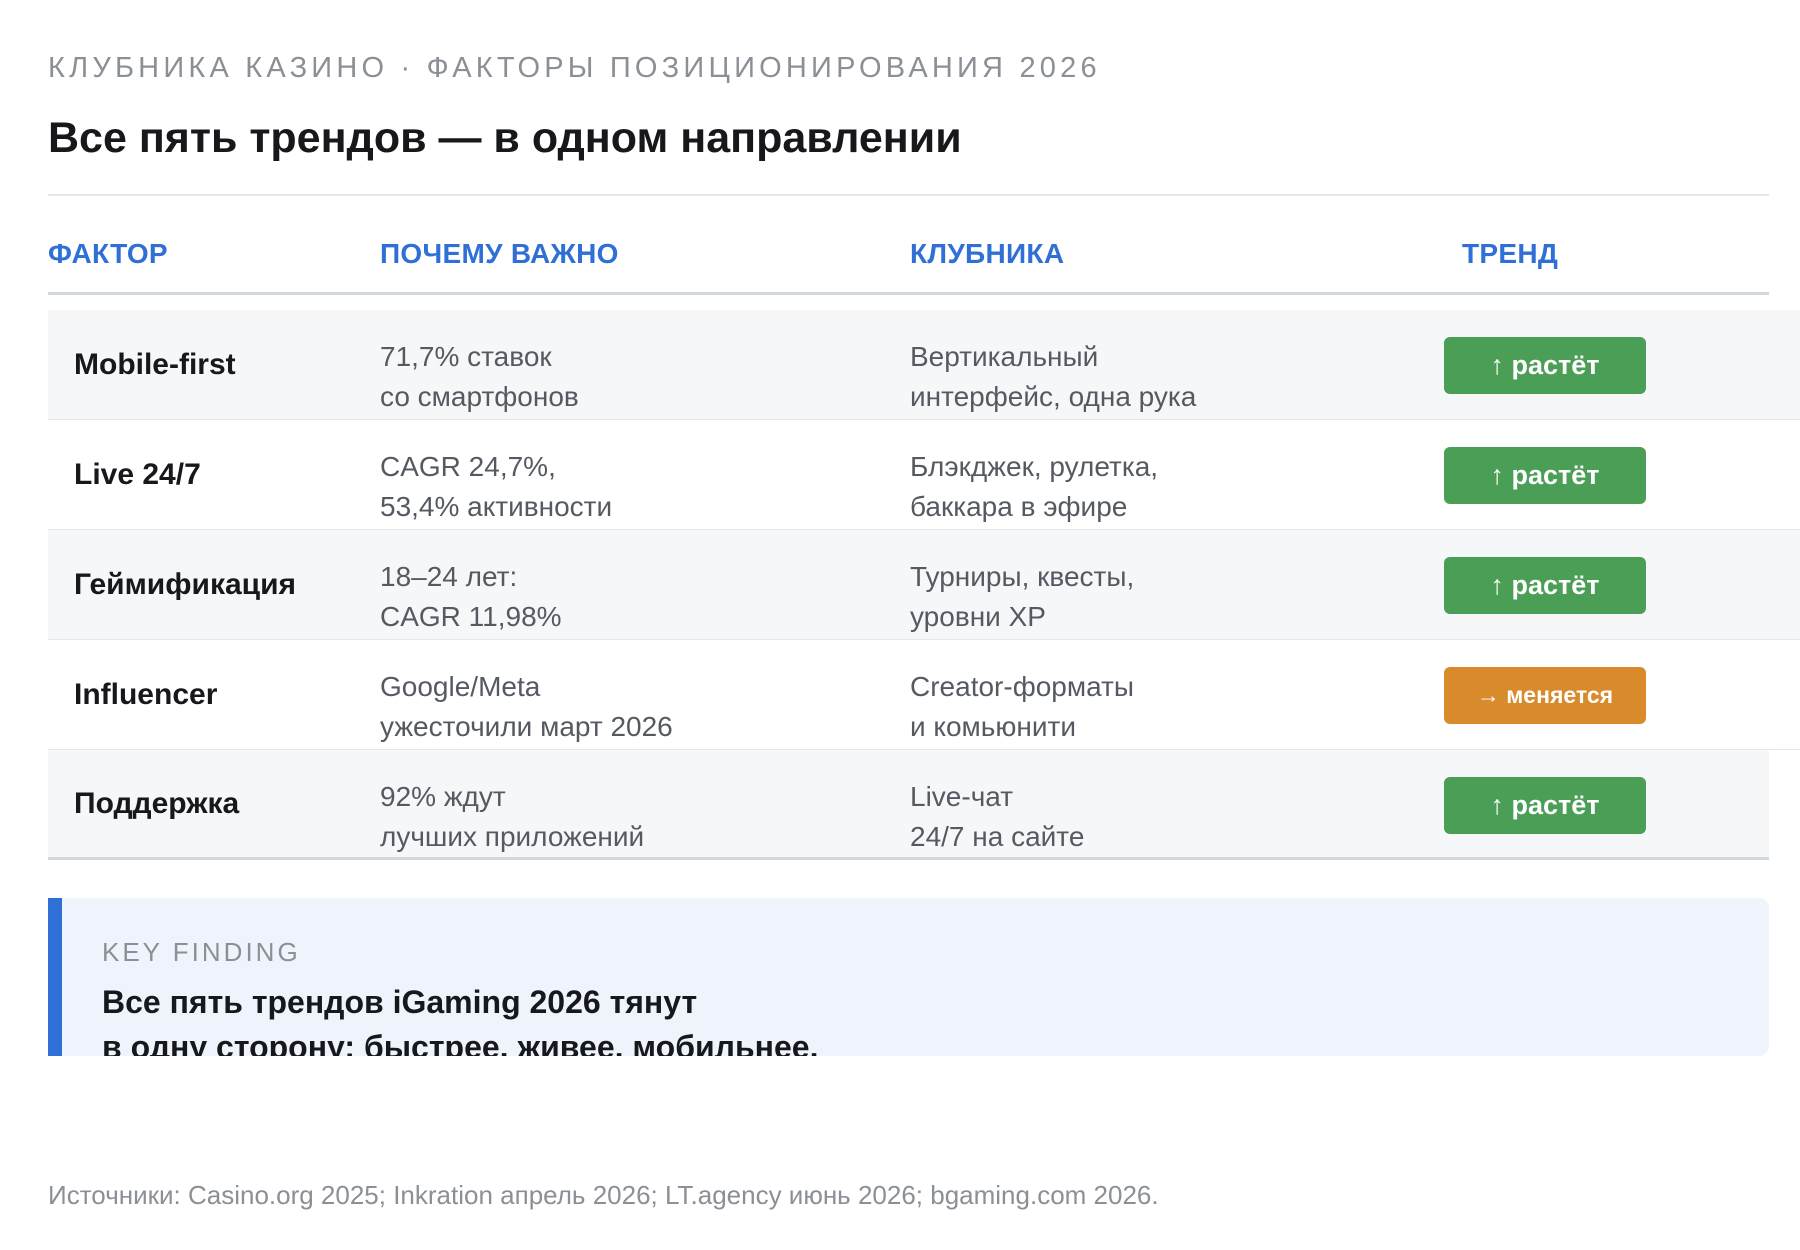 The image size is (1800, 1250). I want to click on factor-cell: Поддержка, so click(157, 803).